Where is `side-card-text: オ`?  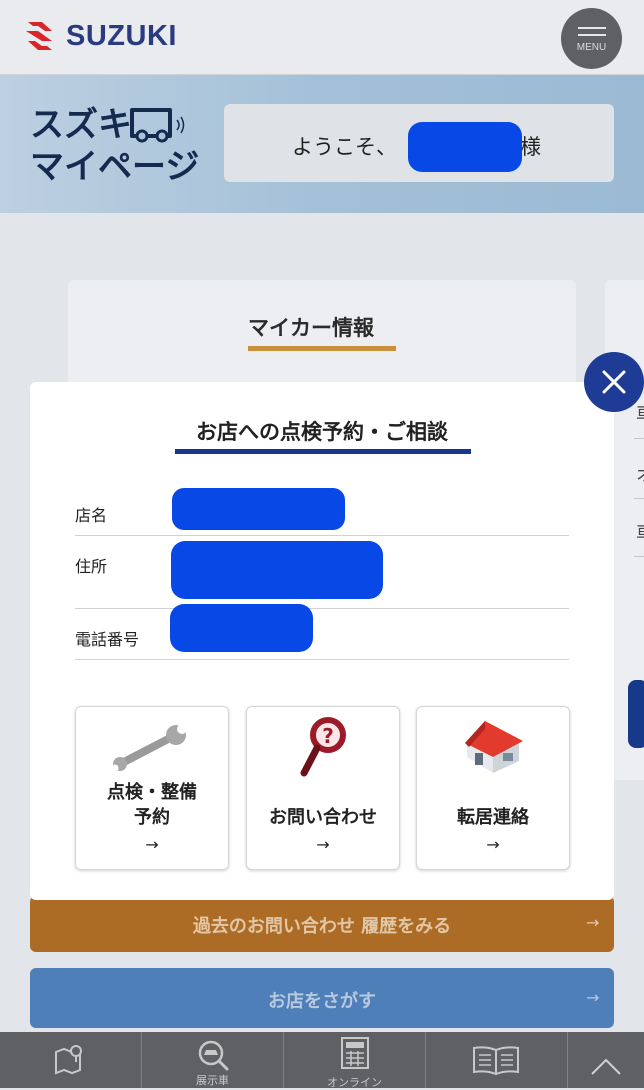 side-card-text: オ is located at coordinates (640, 474).